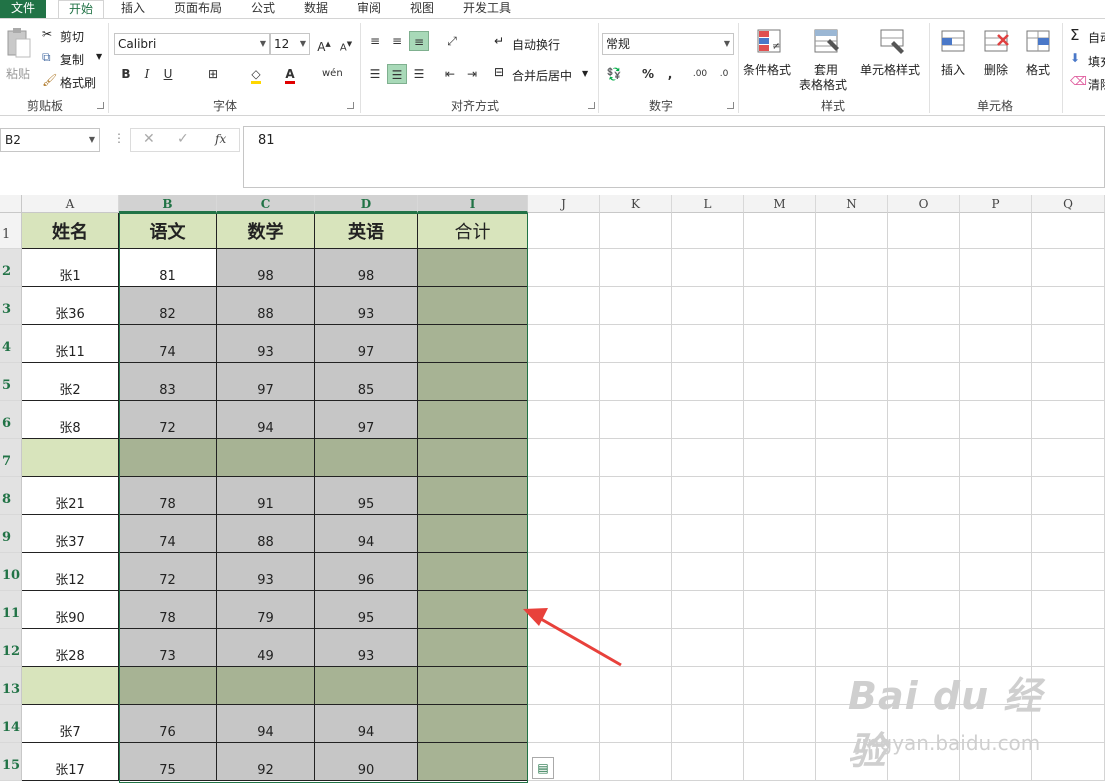 Image resolution: width=1105 pixels, height=783 pixels. What do you see at coordinates (450, 74) in the screenshot?
I see `decrease-indent-icon: ⇤` at bounding box center [450, 74].